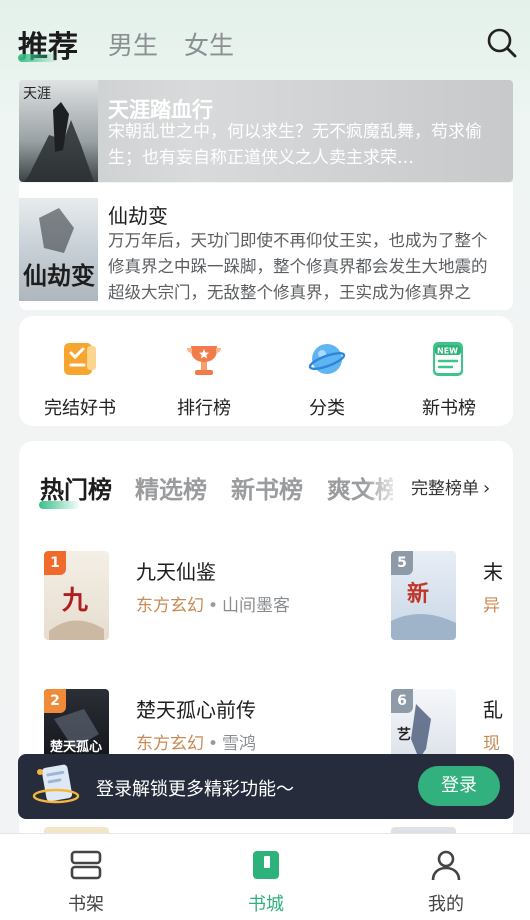  I want to click on book-cover: 九 1, so click(76, 595).